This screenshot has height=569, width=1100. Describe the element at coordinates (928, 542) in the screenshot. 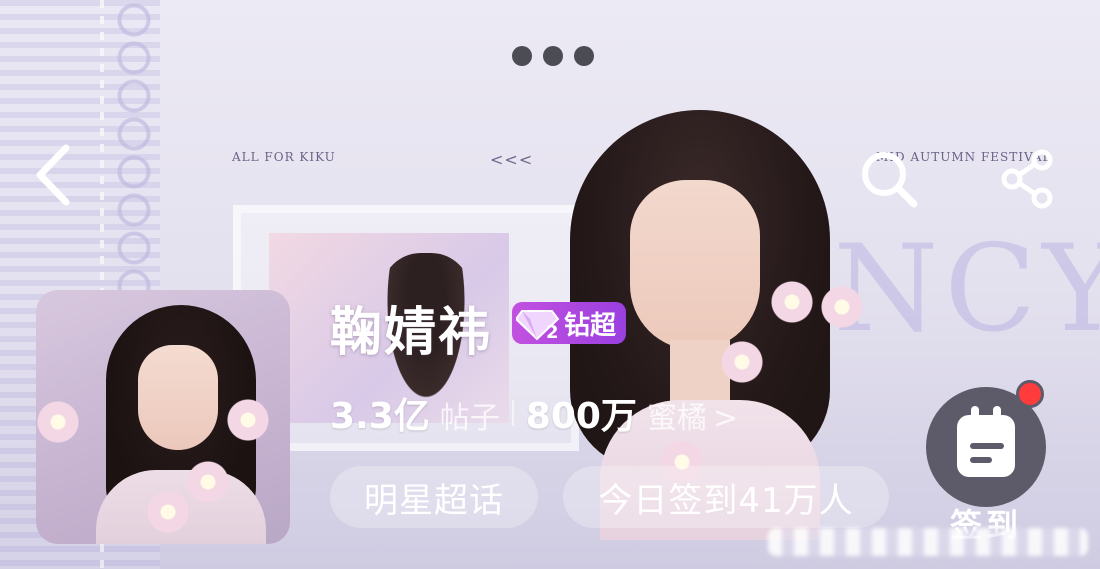

I see `blurred-watermark` at that location.